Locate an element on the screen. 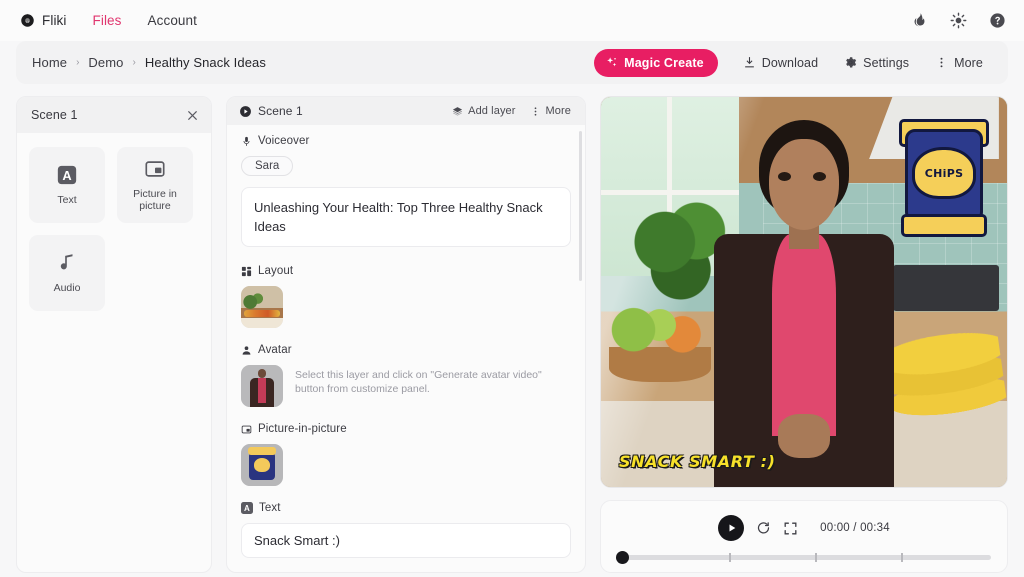 Image resolution: width=1024 pixels, height=577 pixels. chips-bag-overlay: CHiPS is located at coordinates (943, 173).